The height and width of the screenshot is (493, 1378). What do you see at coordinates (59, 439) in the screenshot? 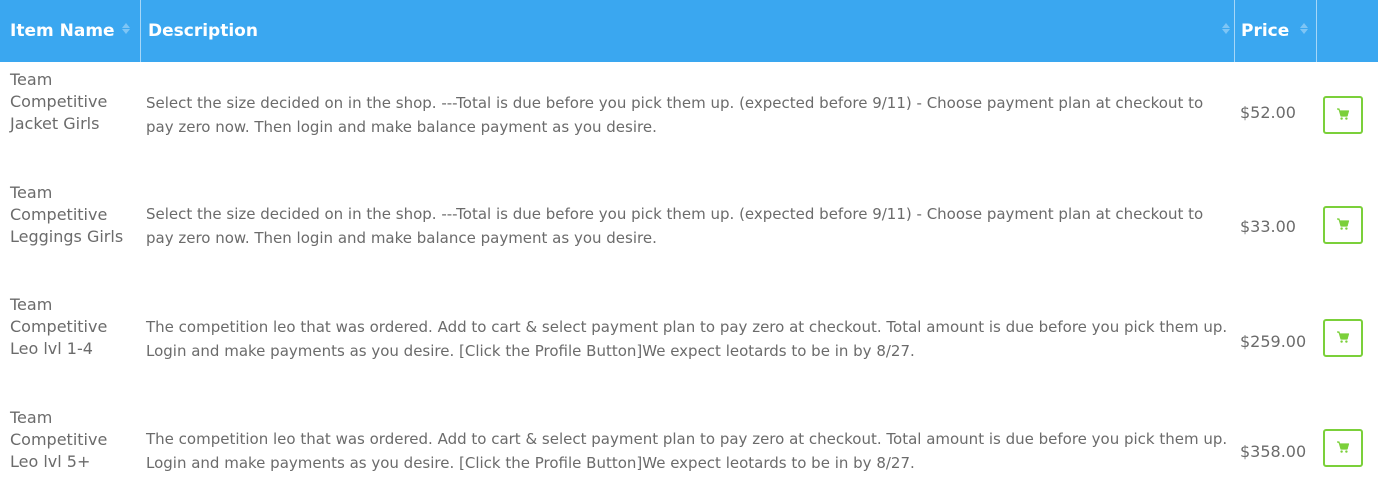
I see `item-name: Team Competitive Leo lvl 5+` at bounding box center [59, 439].